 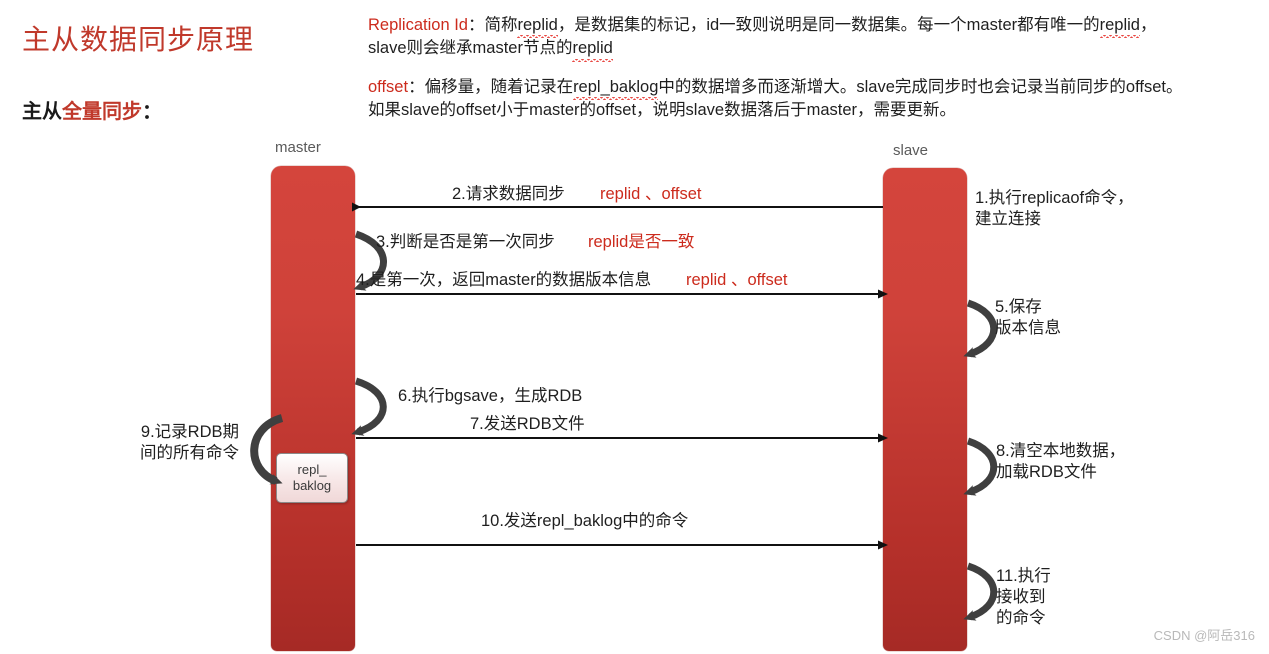 What do you see at coordinates (911, 150) in the screenshot?
I see `slave-node-label: slave` at bounding box center [911, 150].